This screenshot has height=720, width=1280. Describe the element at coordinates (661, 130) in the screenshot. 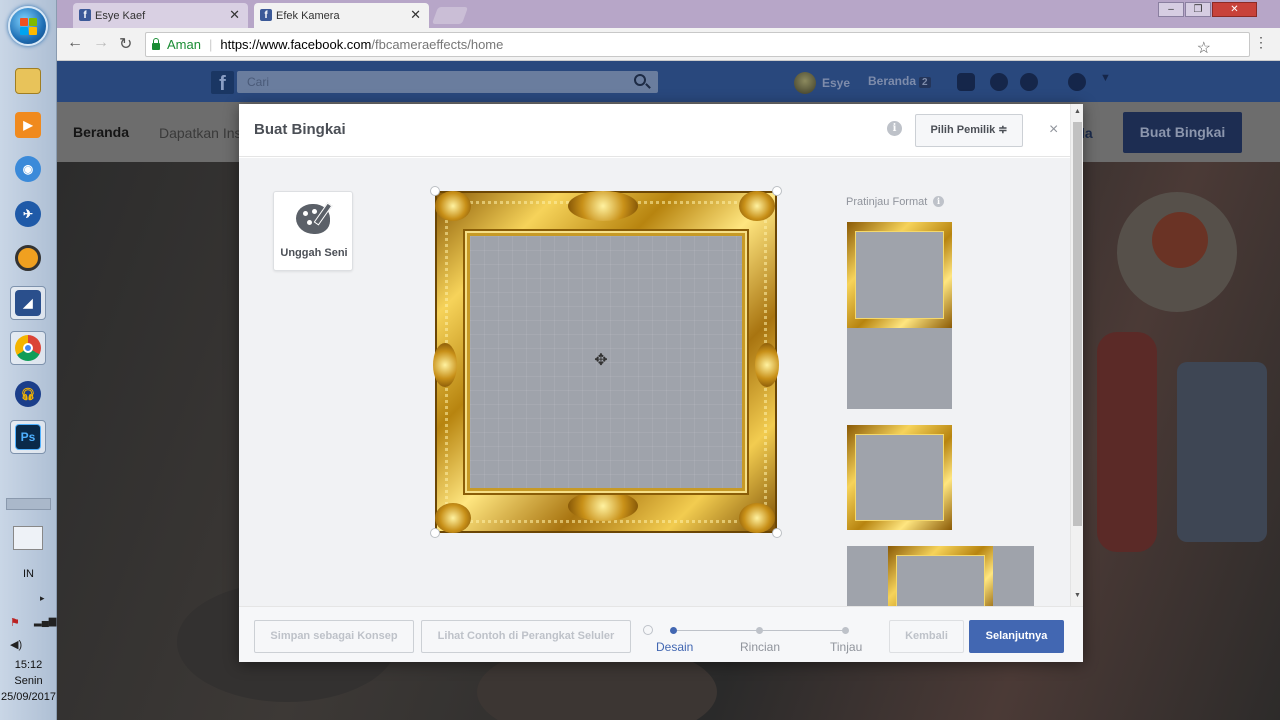

I see `dialog-header: Buat Bingkai i Pilih Pemilik ≑ ×` at that location.